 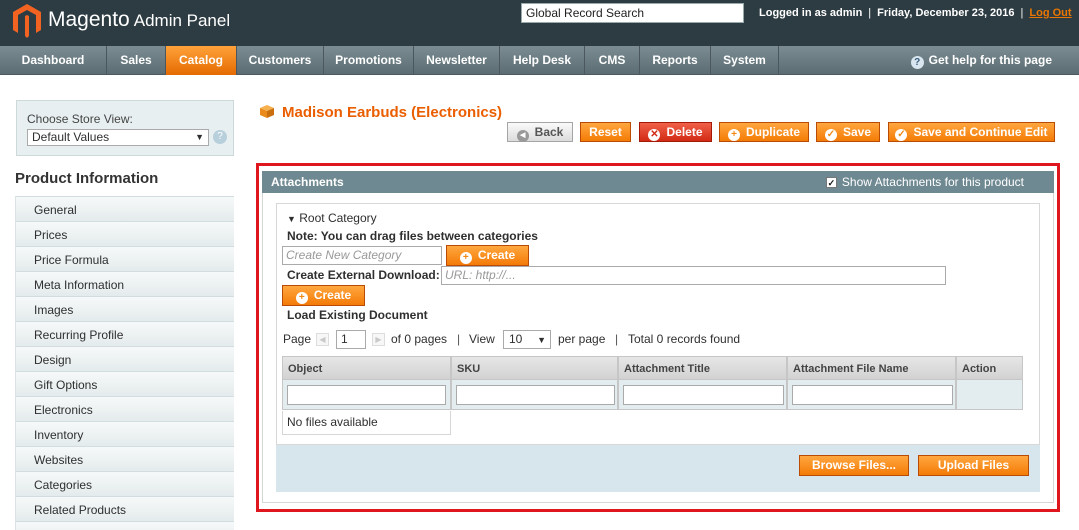 What do you see at coordinates (733, 135) in the screenshot?
I see `plus-icon: +` at bounding box center [733, 135].